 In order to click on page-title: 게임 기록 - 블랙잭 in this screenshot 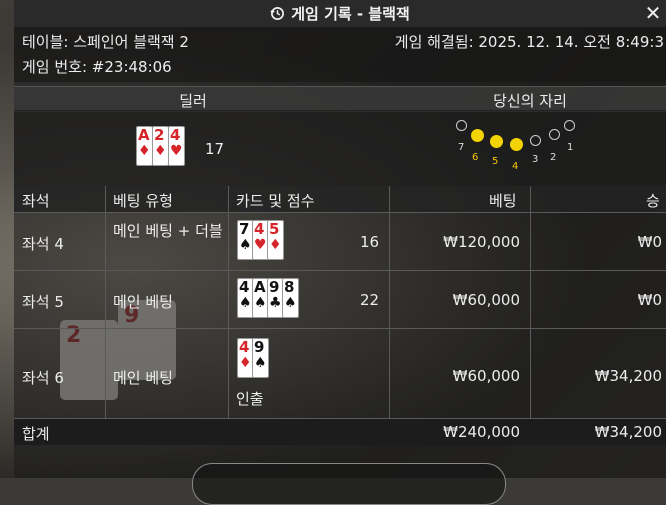, I will do `click(350, 13)`.